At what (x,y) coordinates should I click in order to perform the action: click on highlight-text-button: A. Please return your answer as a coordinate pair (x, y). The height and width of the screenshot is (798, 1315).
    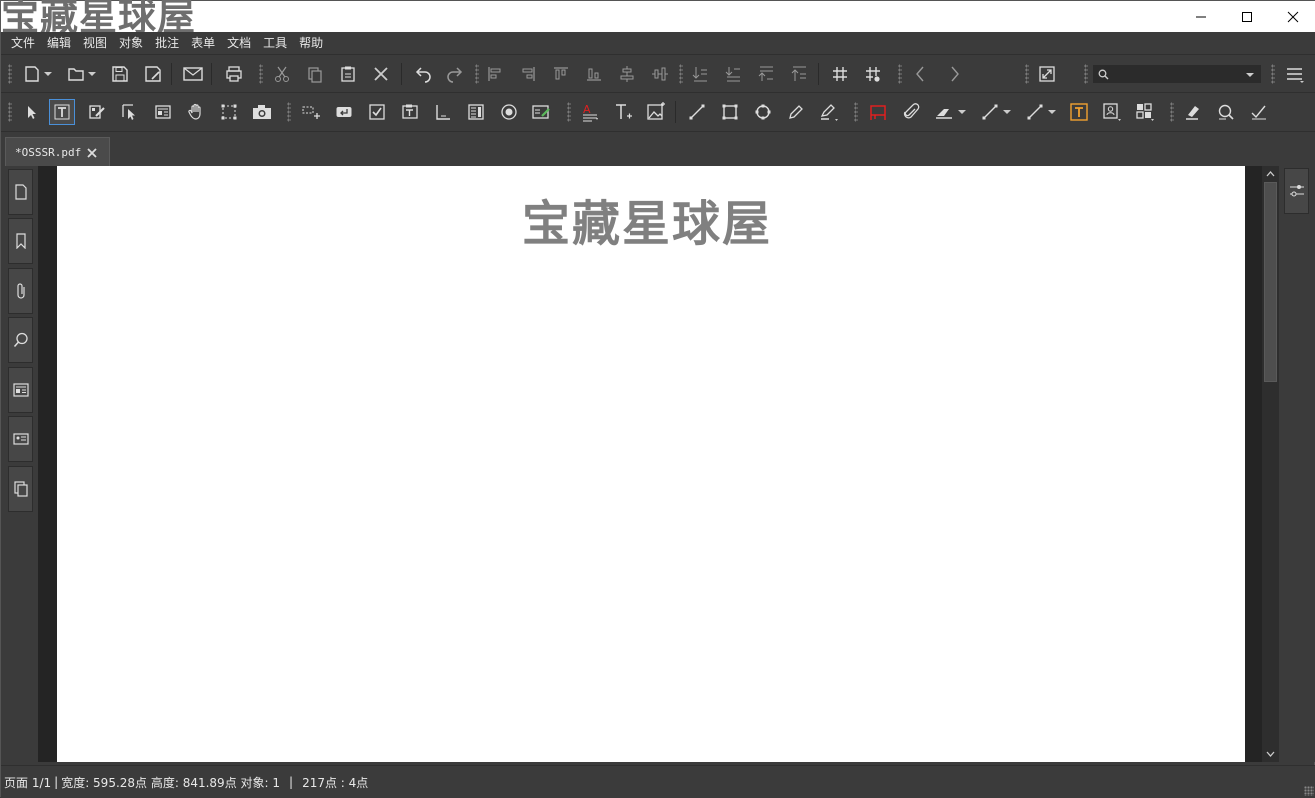
    Looking at the image, I should click on (590, 112).